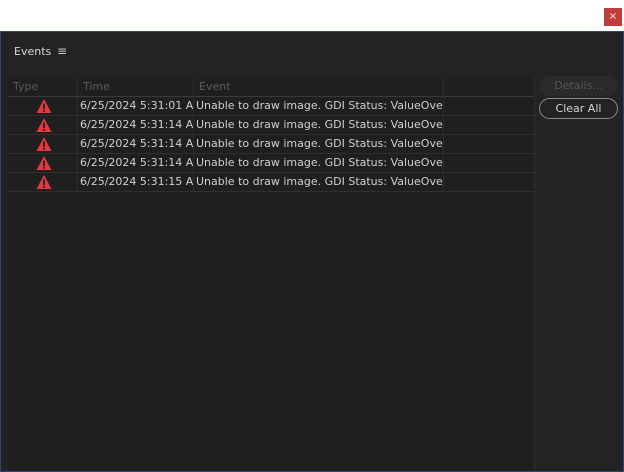 This screenshot has height=472, width=624. What do you see at coordinates (578, 108) in the screenshot?
I see `clear-all-button: Clear All` at bounding box center [578, 108].